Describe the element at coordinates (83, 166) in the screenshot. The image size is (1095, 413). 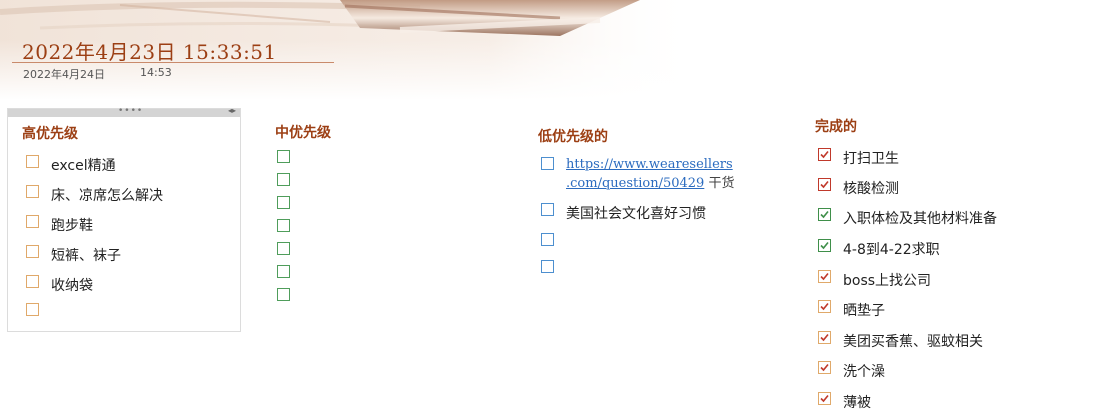
I see `task-label: excel精通` at that location.